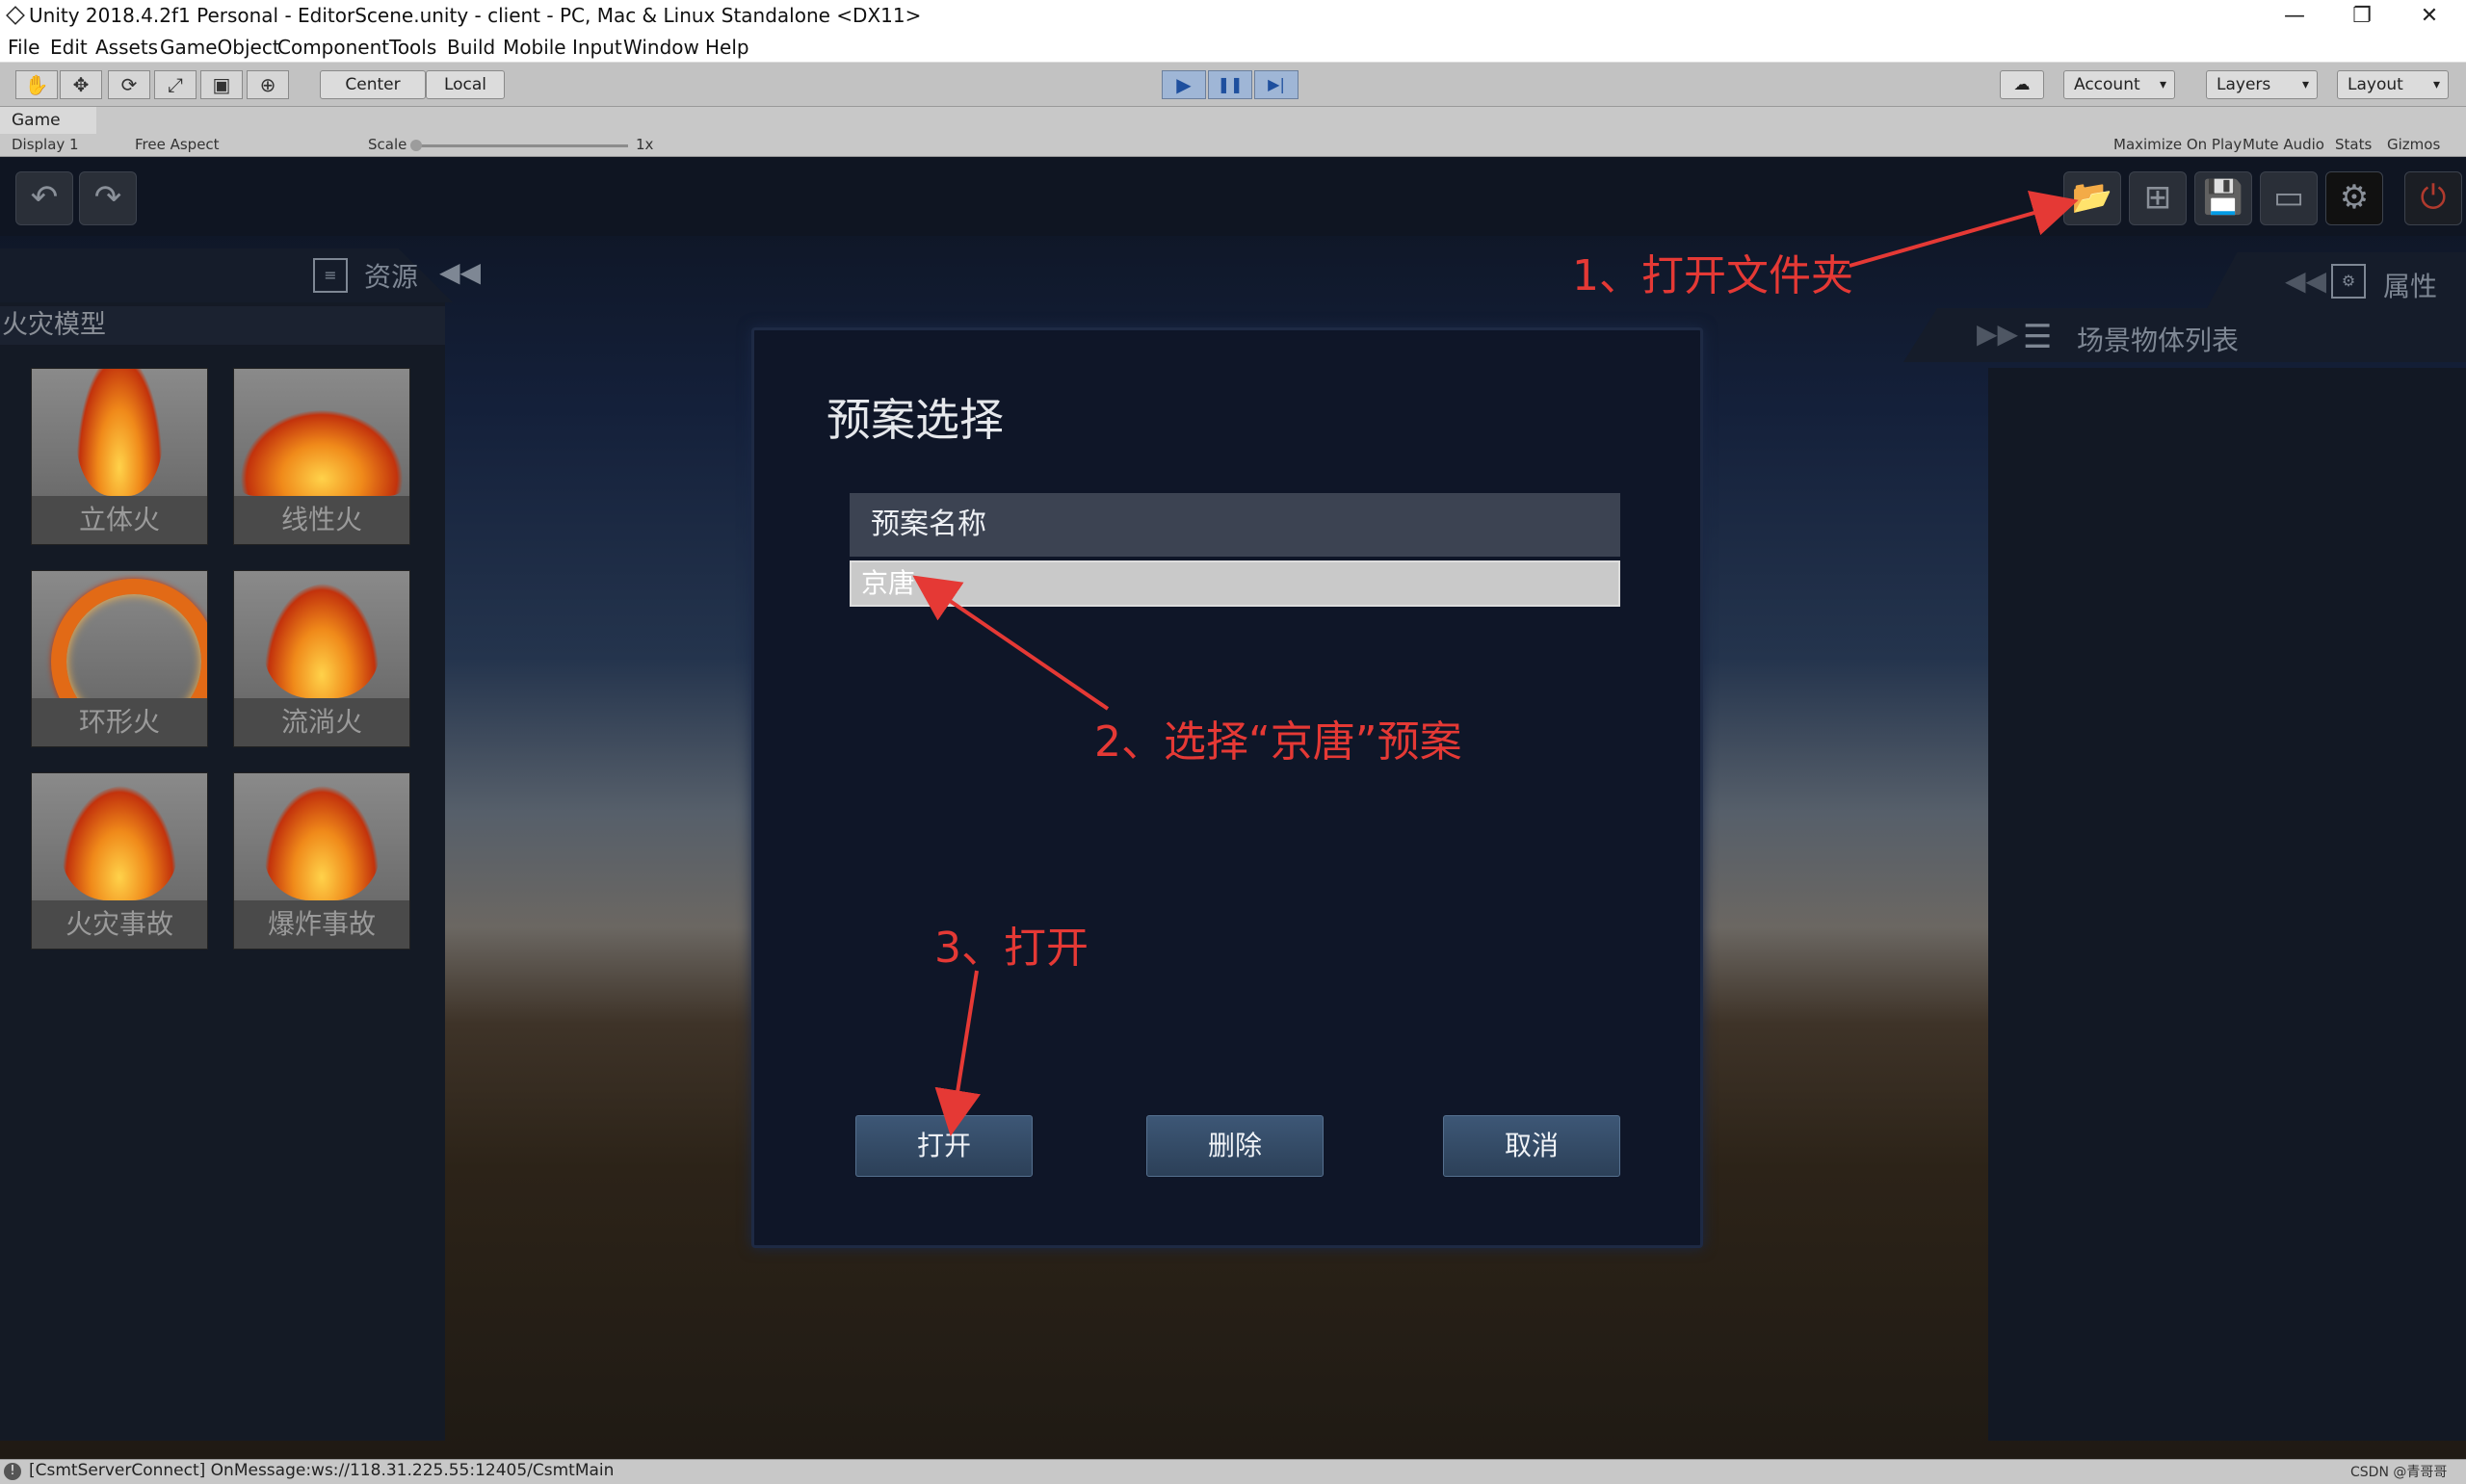 This screenshot has height=1484, width=2466. I want to click on step-button: ▶|, so click(1276, 85).